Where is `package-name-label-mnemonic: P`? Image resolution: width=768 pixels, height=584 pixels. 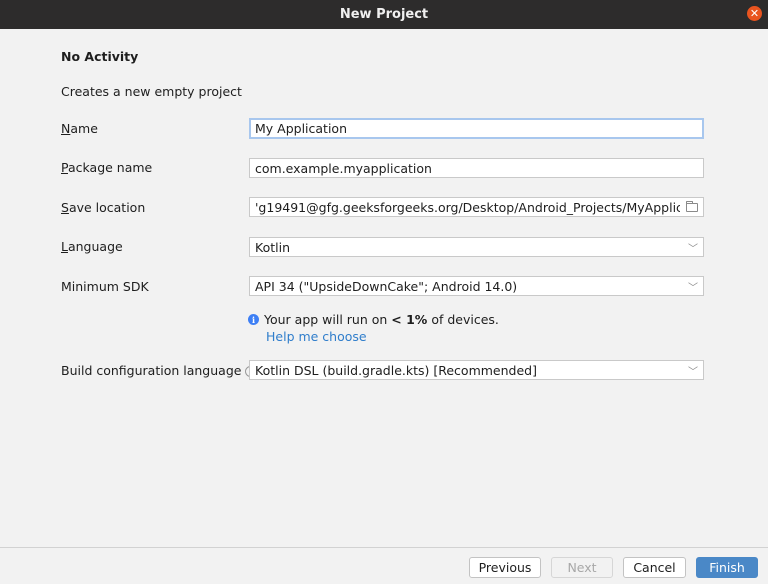
package-name-label-mnemonic: P is located at coordinates (64, 167).